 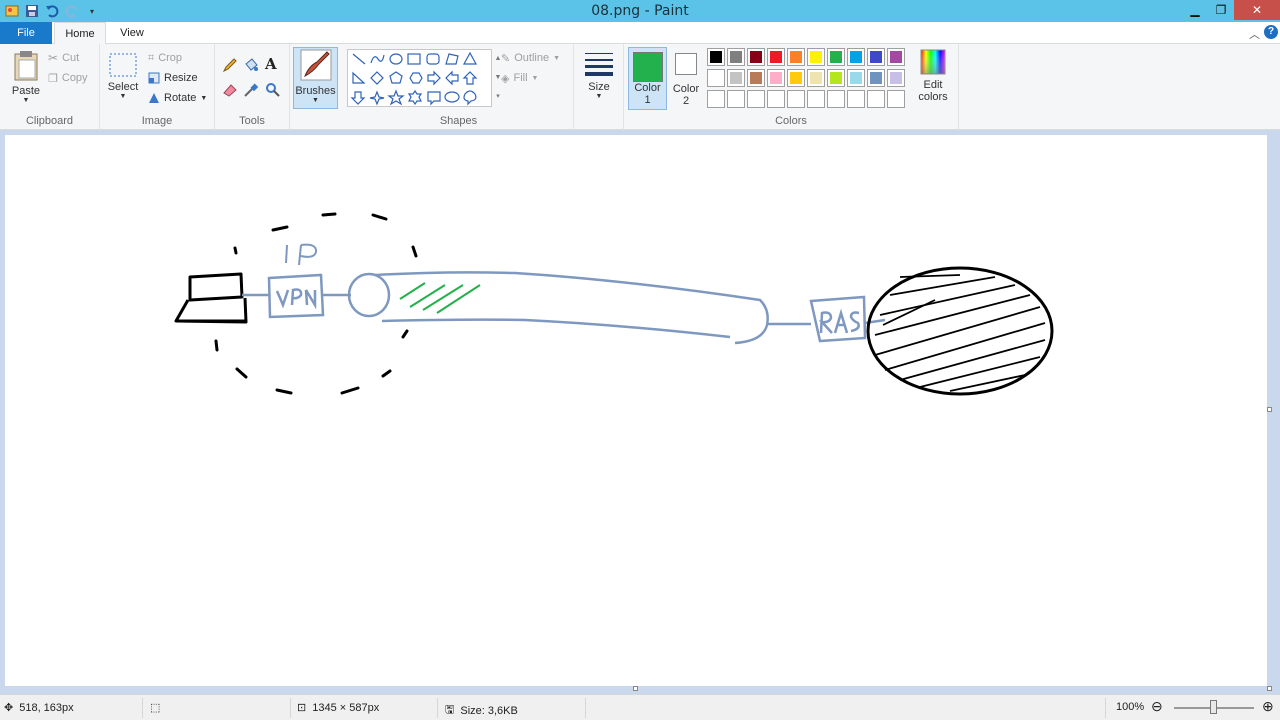 What do you see at coordinates (530, 58) in the screenshot?
I see `outline-button: ✎ Outline ▼` at bounding box center [530, 58].